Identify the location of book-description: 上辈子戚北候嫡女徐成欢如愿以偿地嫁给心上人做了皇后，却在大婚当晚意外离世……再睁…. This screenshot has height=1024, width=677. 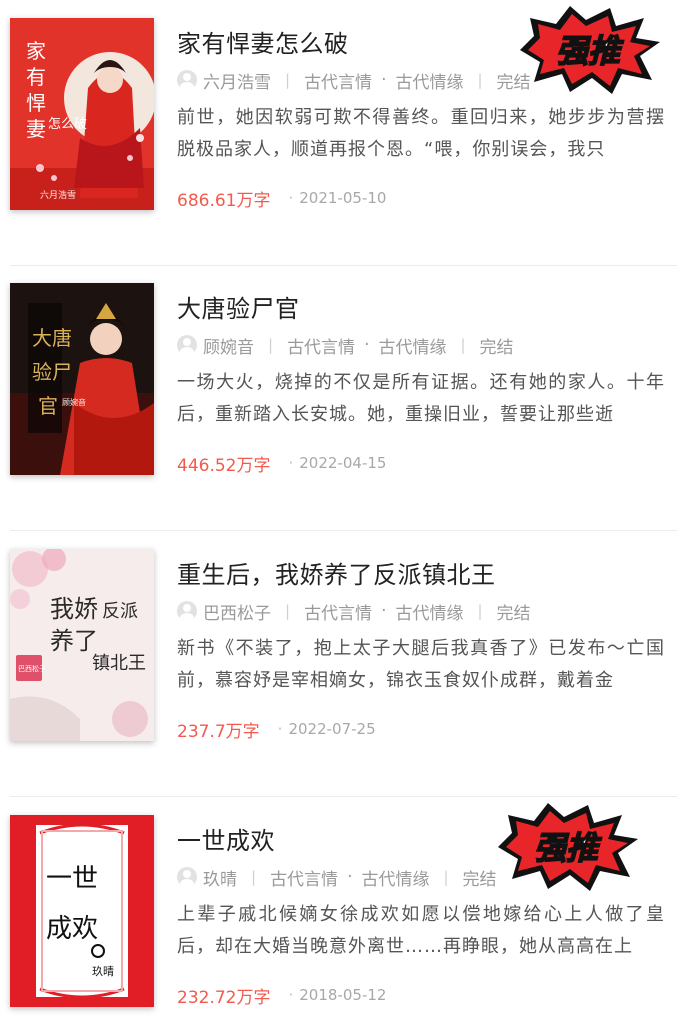
(421, 930).